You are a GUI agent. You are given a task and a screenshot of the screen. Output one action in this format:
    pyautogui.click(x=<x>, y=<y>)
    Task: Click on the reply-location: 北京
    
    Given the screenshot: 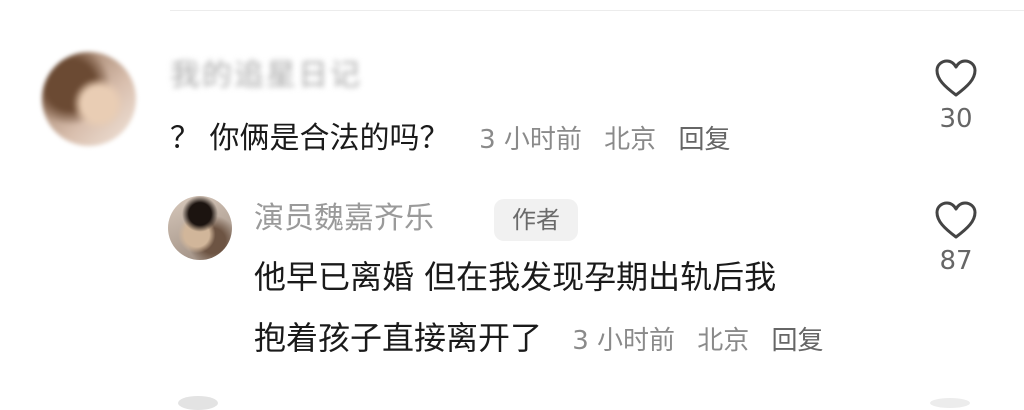 What is the action you would take?
    pyautogui.click(x=723, y=341)
    